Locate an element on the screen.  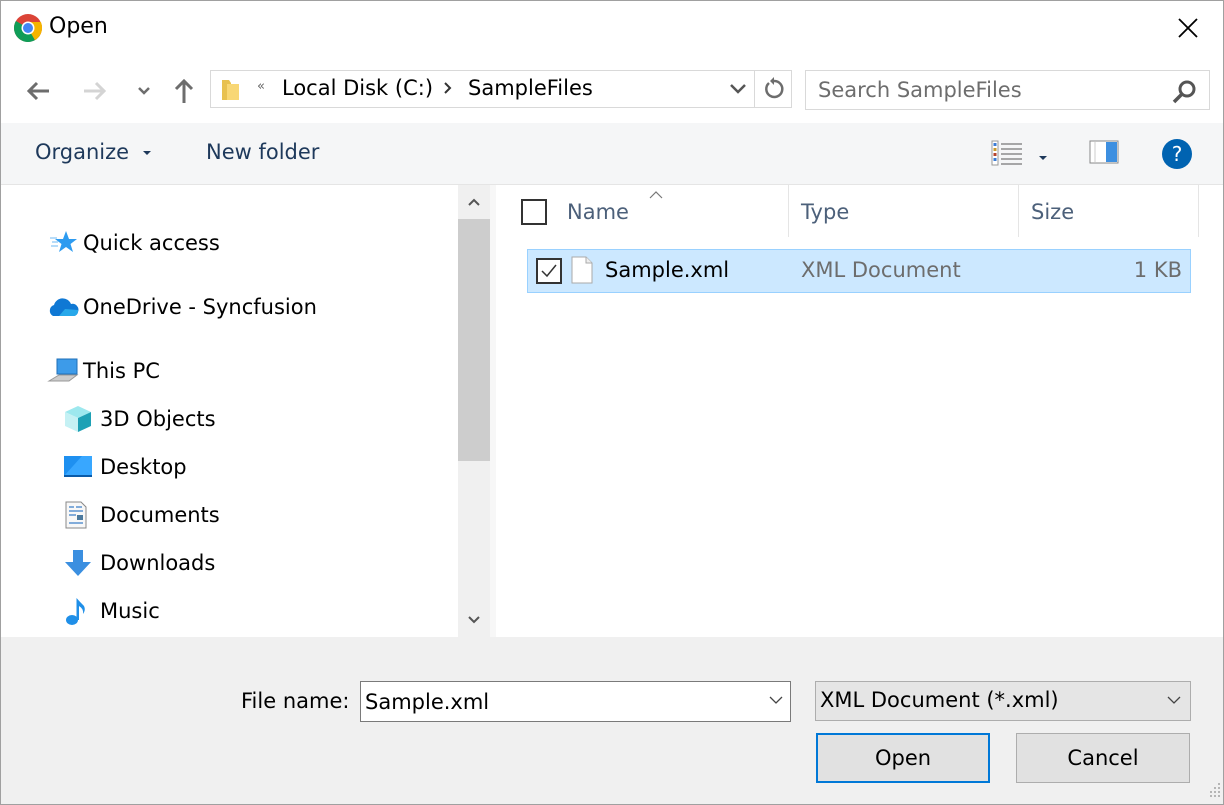
nav-item-3d-objects: 3D Objects is located at coordinates (140, 419).